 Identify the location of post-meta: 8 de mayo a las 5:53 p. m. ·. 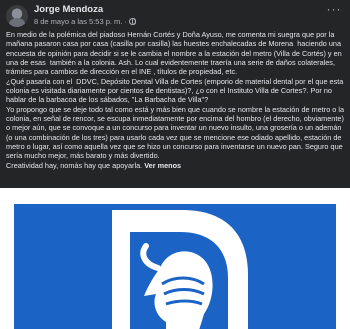
(85, 21).